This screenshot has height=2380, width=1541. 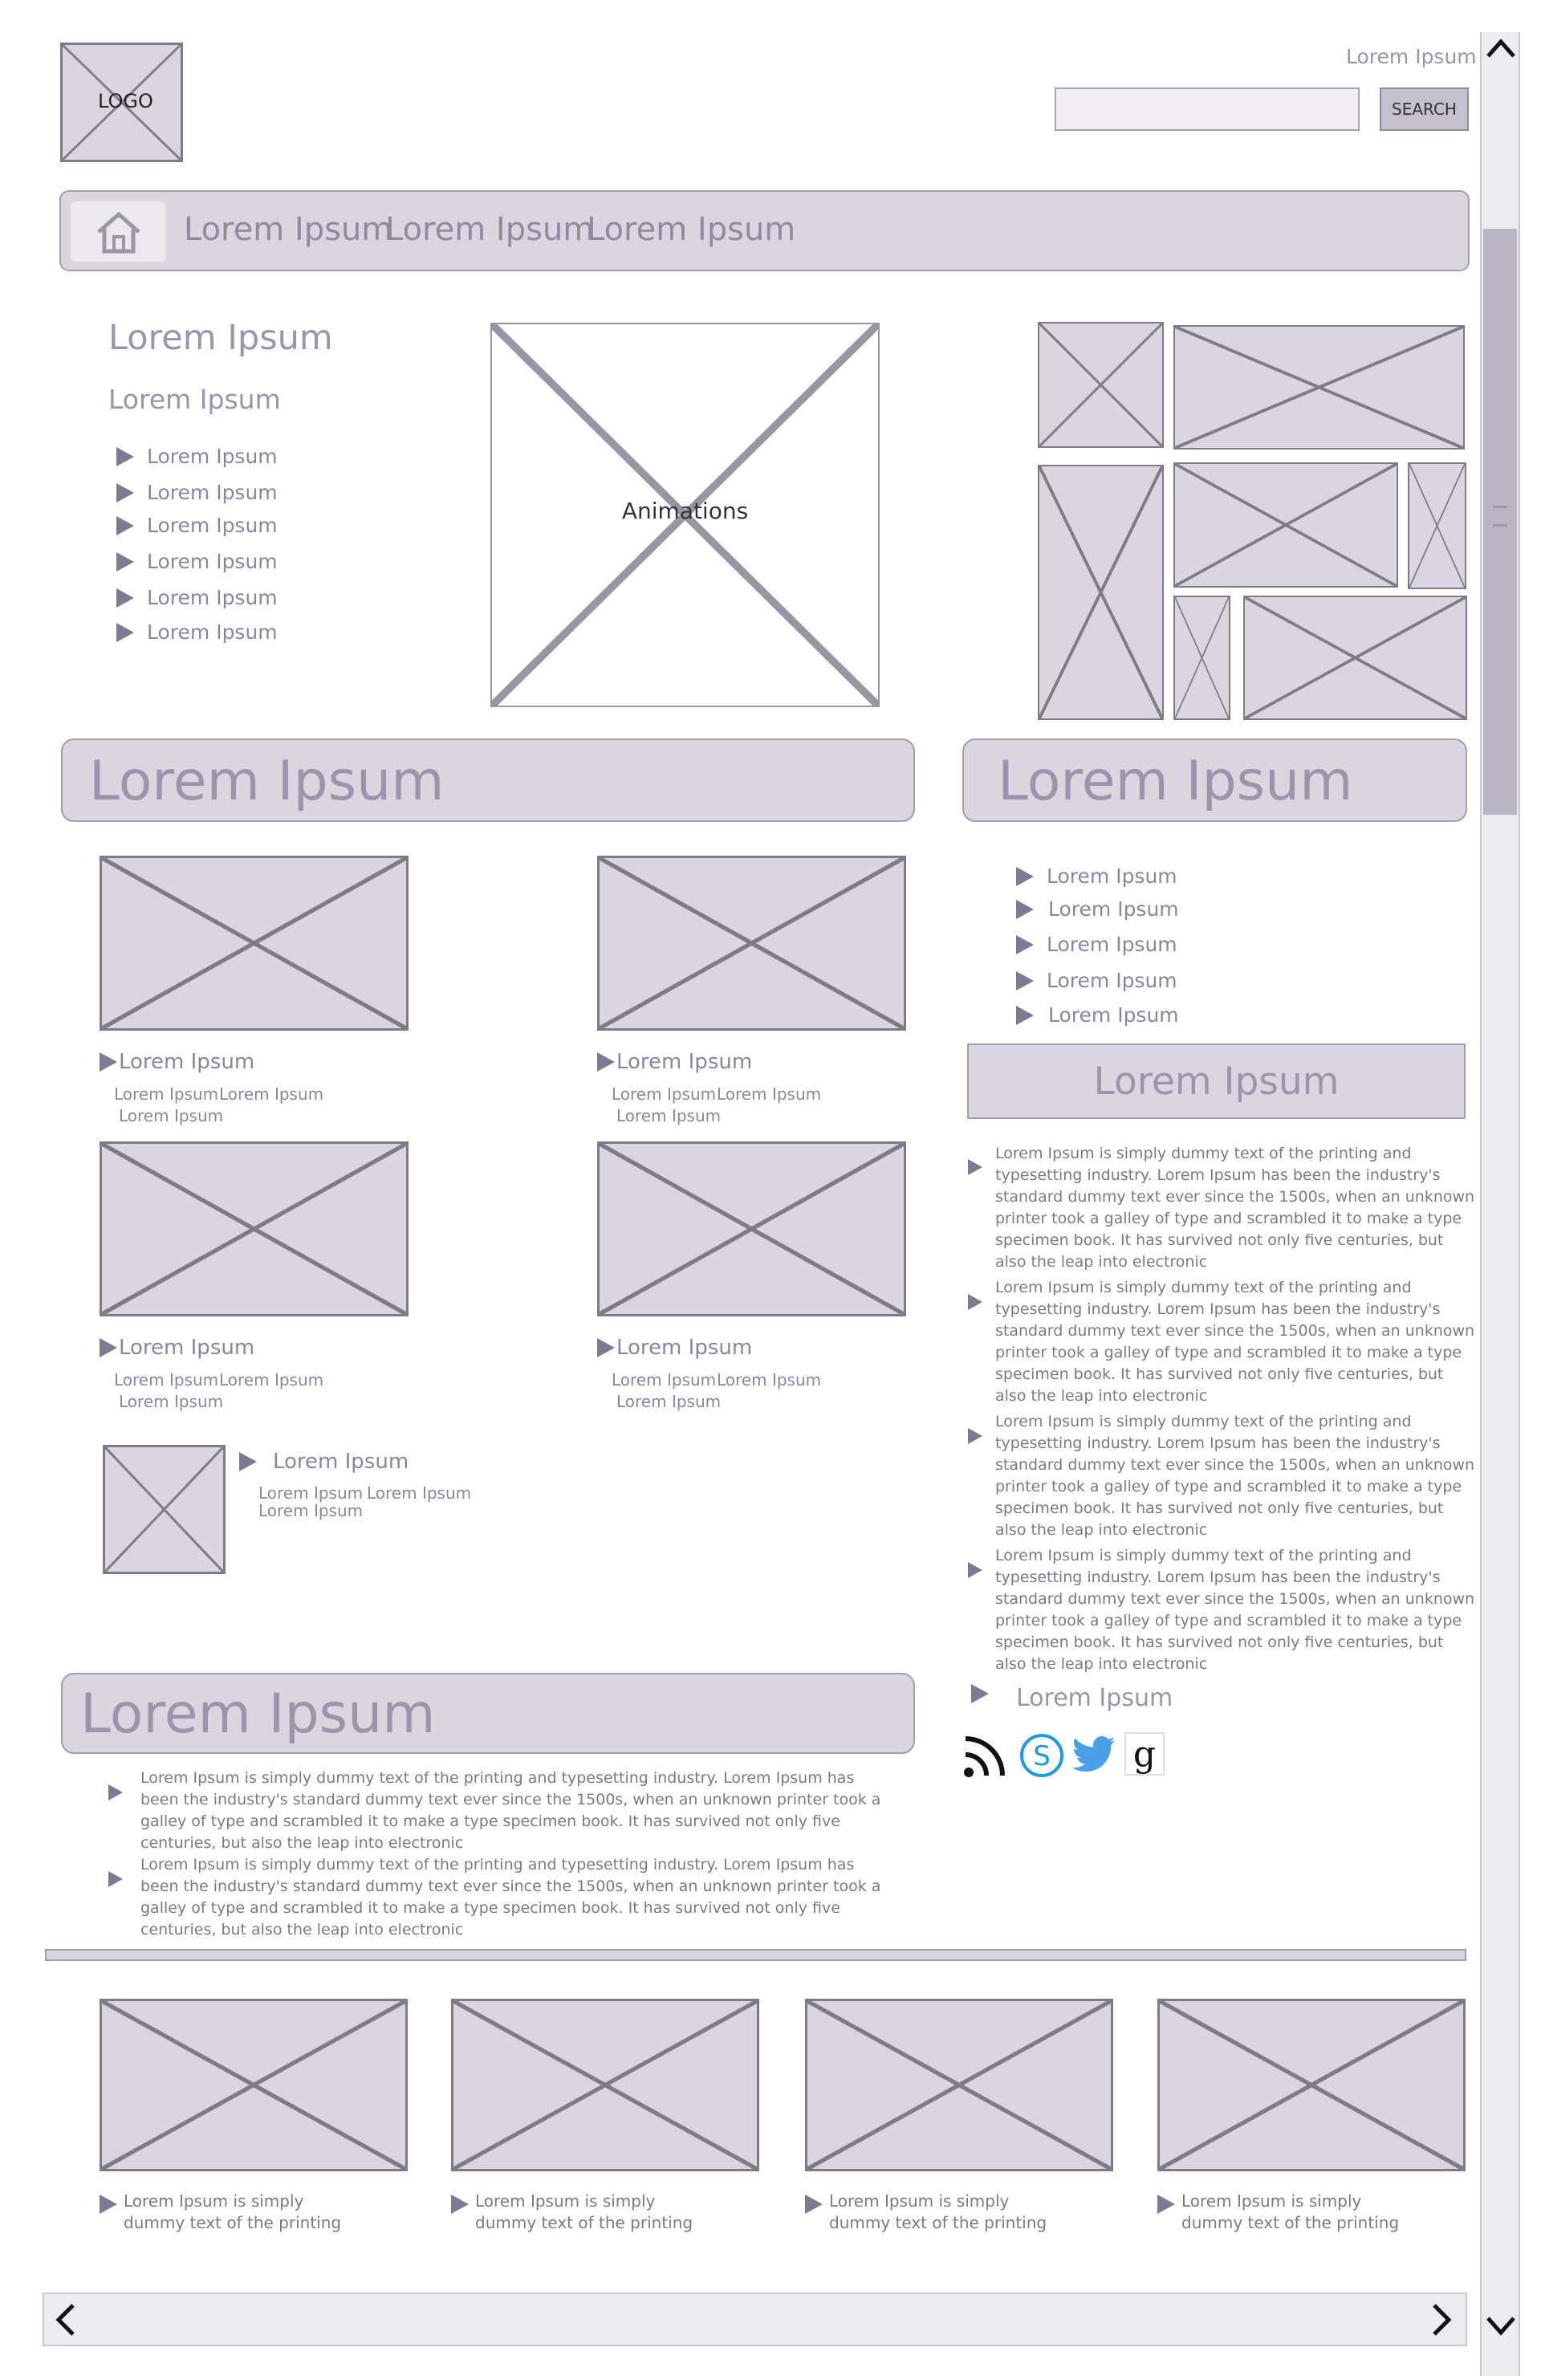 What do you see at coordinates (118, 232) in the screenshot?
I see `home-button` at bounding box center [118, 232].